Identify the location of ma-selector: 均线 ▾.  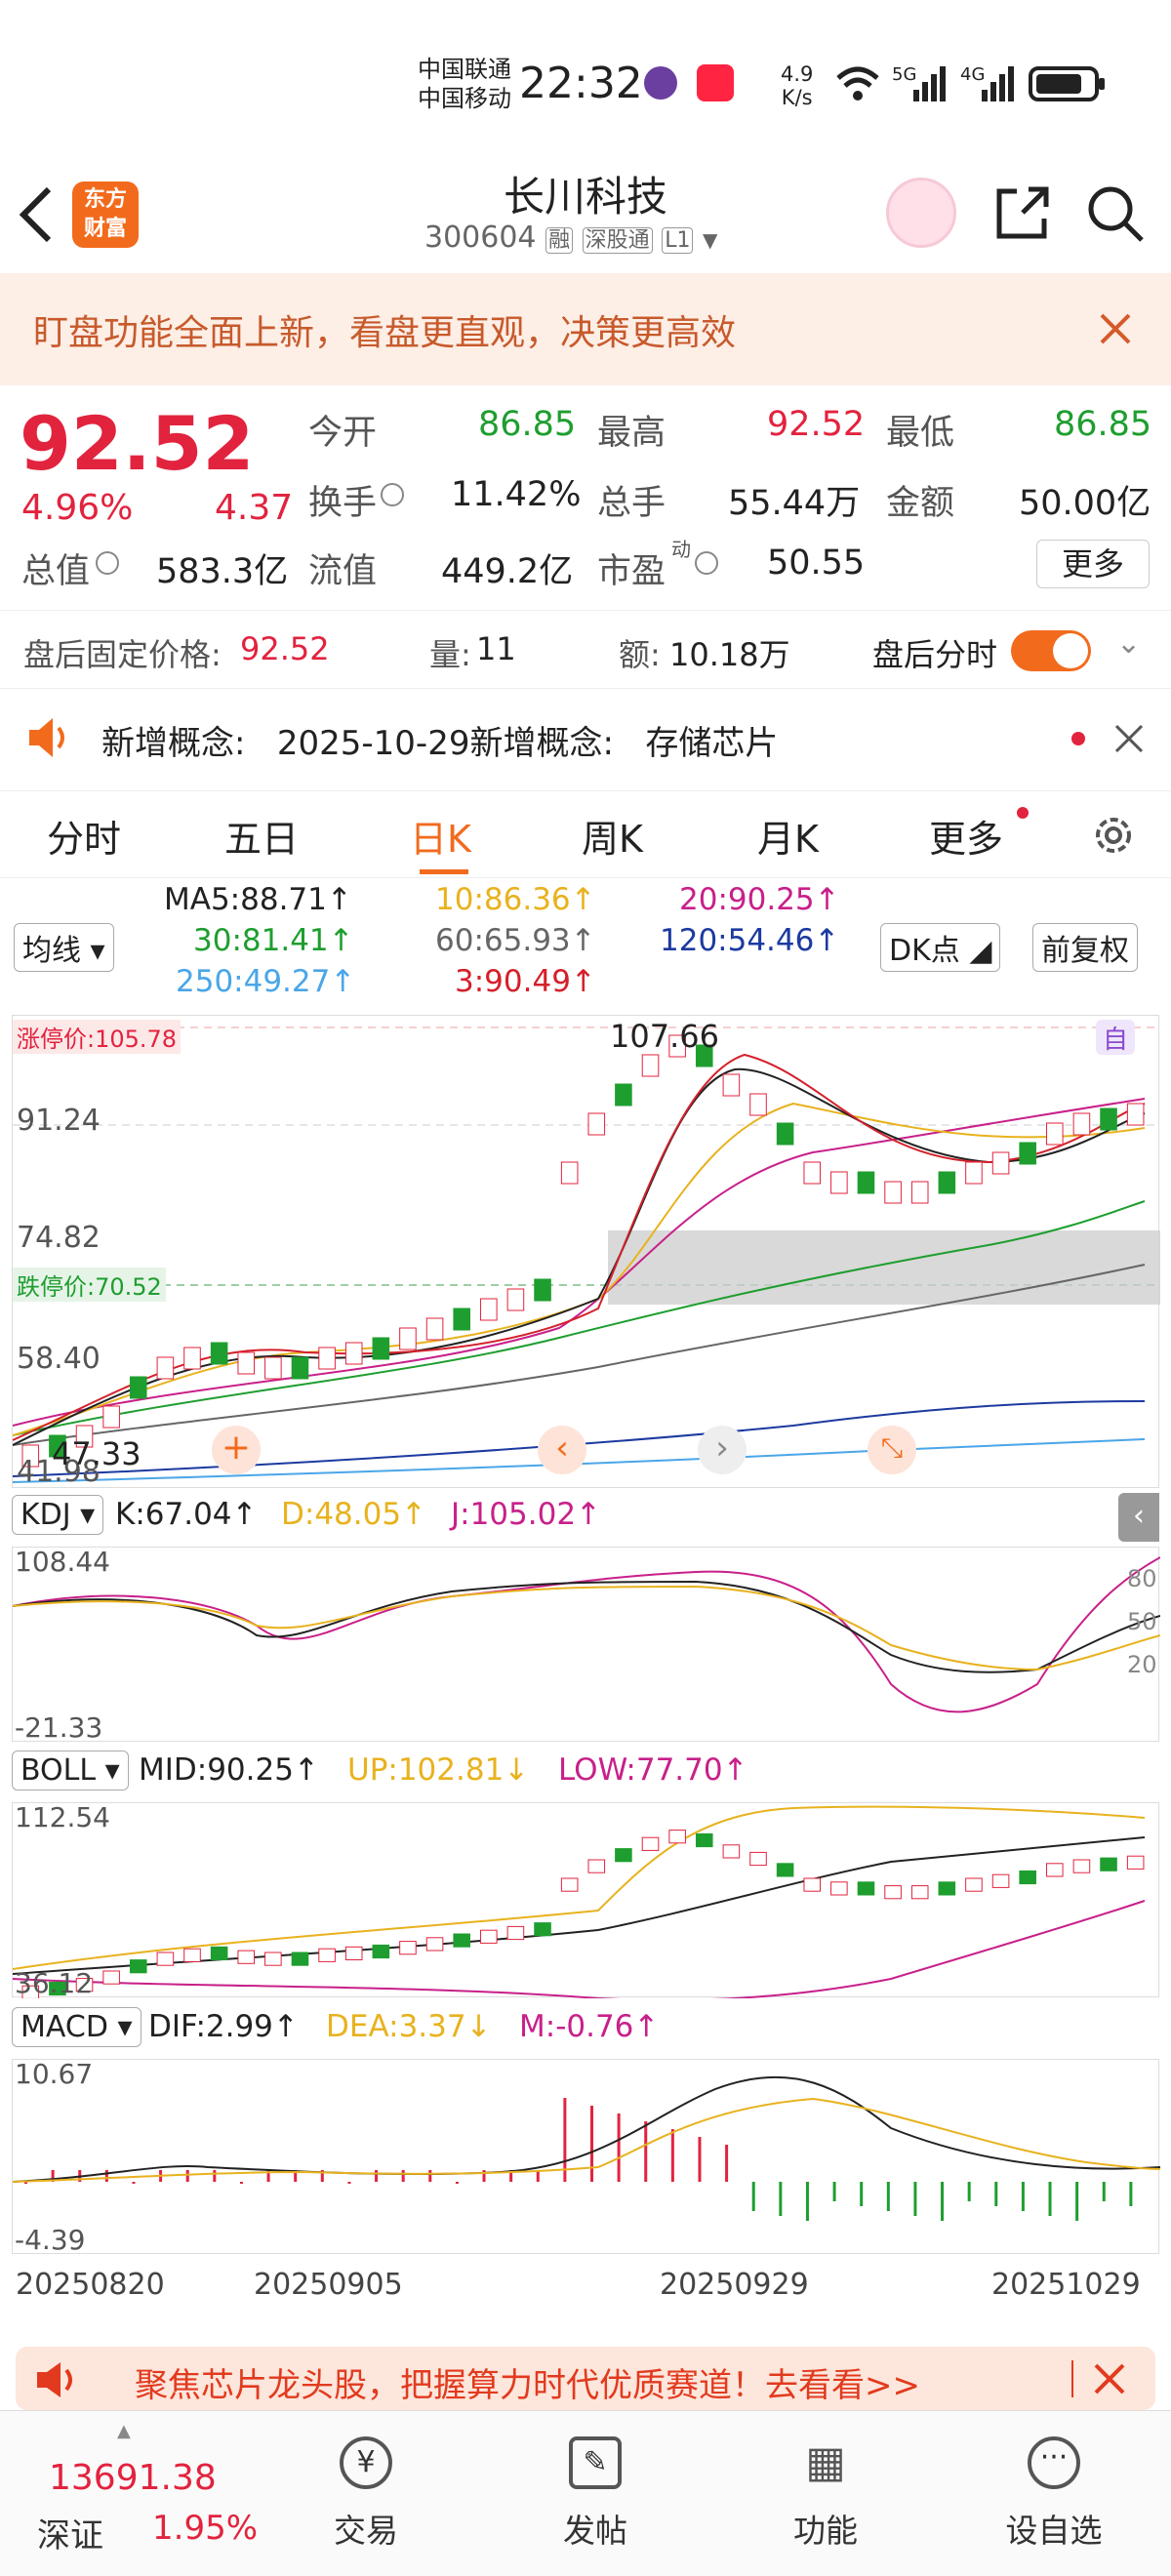
(64, 947).